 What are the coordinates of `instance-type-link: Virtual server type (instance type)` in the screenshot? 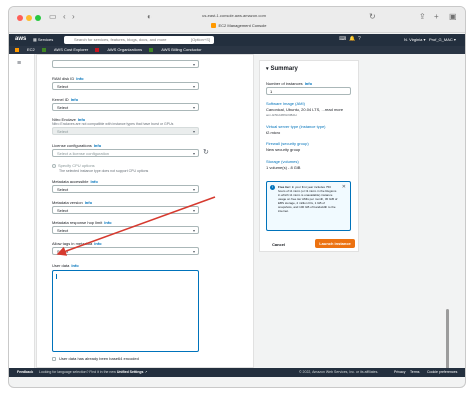 It's located at (296, 126).